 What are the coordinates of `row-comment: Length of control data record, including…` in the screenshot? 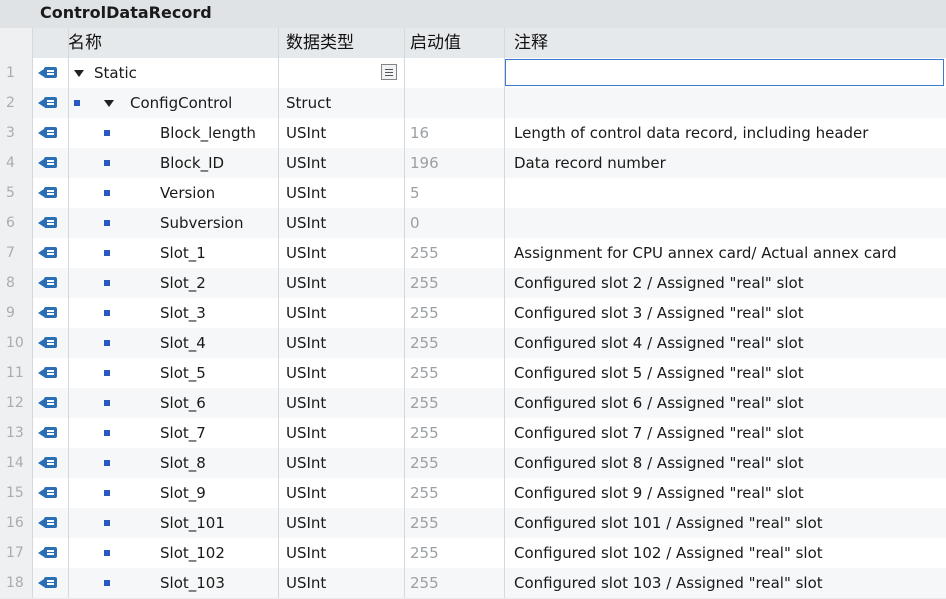 It's located at (725, 133).